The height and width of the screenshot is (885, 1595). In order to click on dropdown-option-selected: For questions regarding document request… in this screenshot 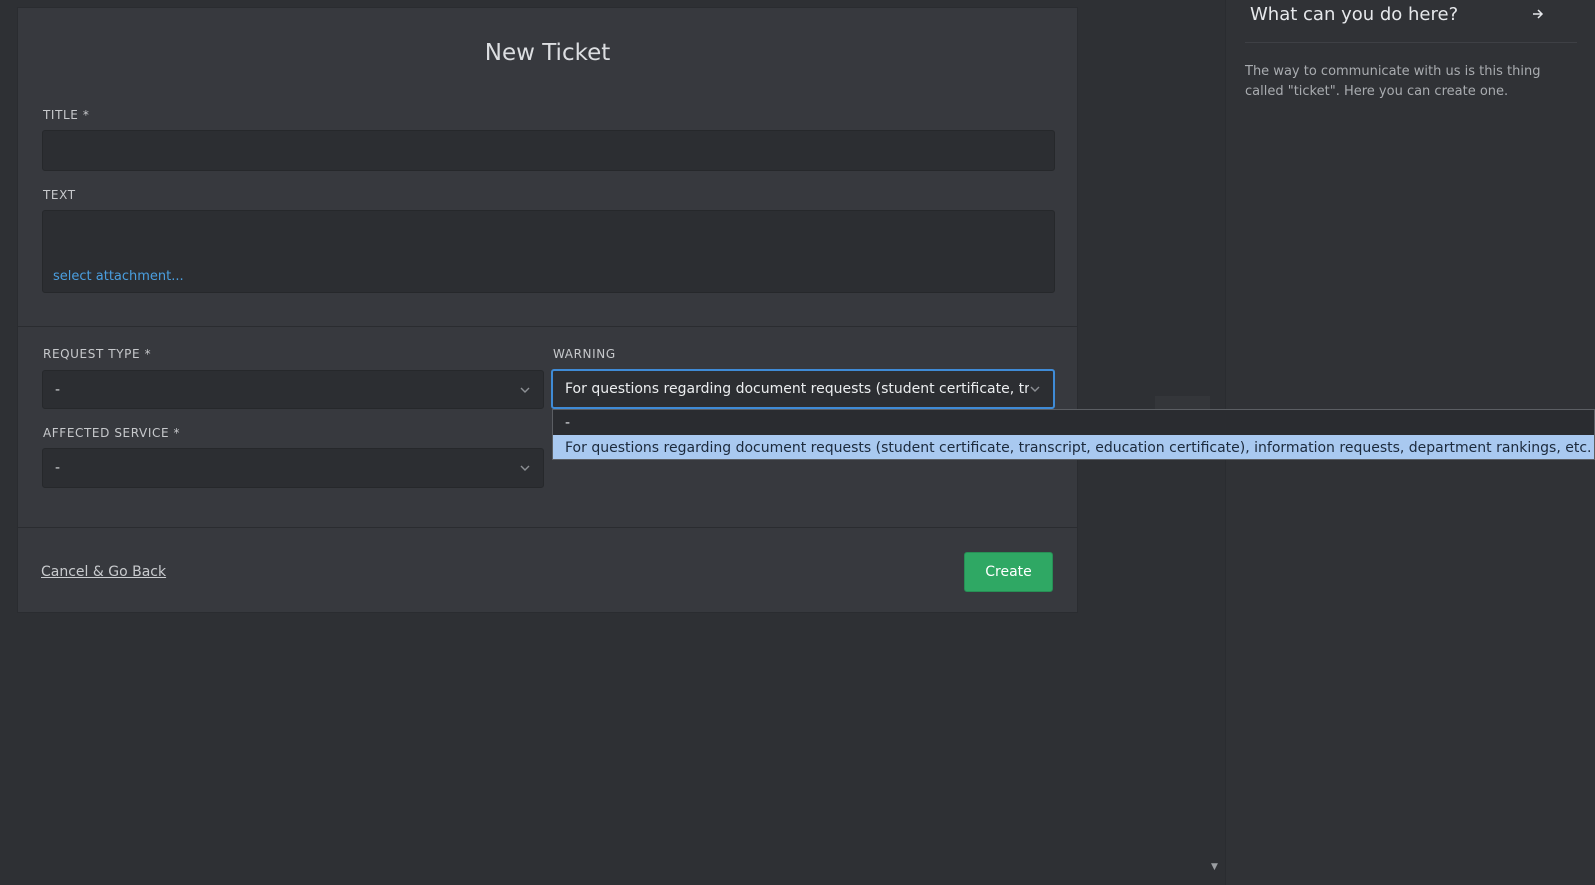, I will do `click(1073, 447)`.